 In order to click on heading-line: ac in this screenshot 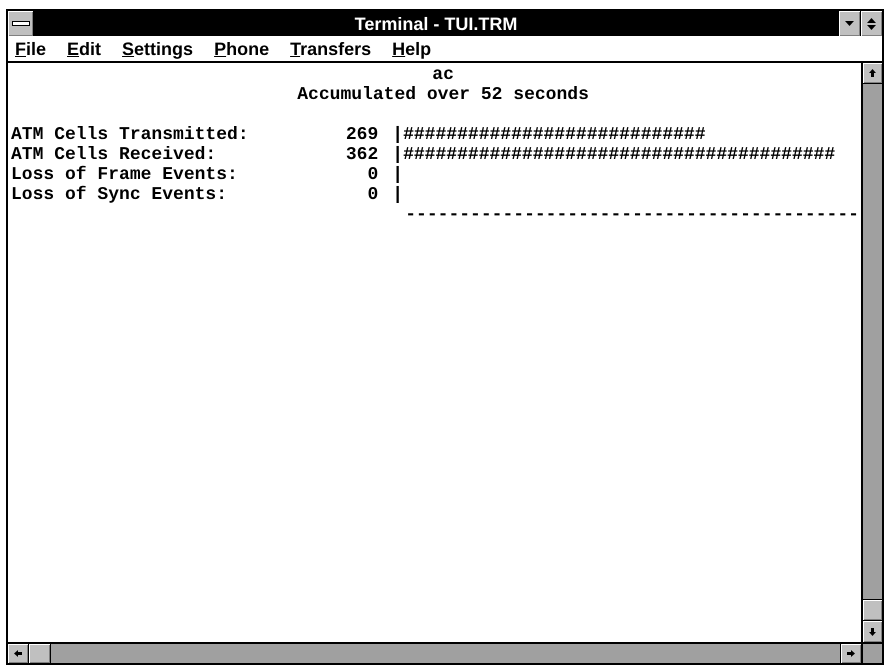, I will do `click(443, 75)`.